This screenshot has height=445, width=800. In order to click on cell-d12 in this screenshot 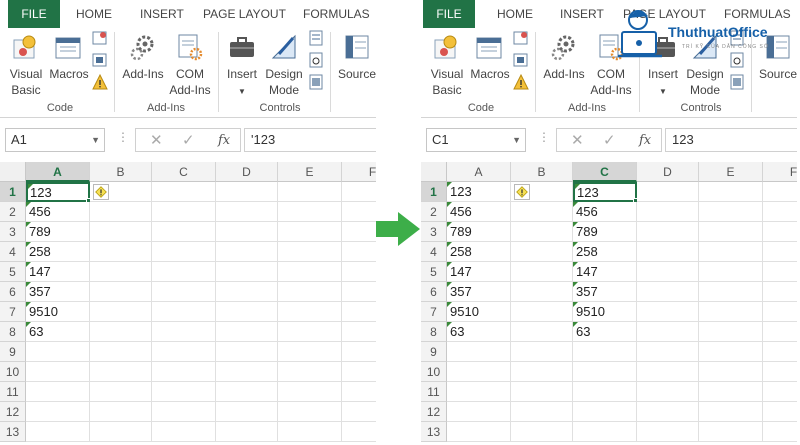, I will do `click(247, 412)`.